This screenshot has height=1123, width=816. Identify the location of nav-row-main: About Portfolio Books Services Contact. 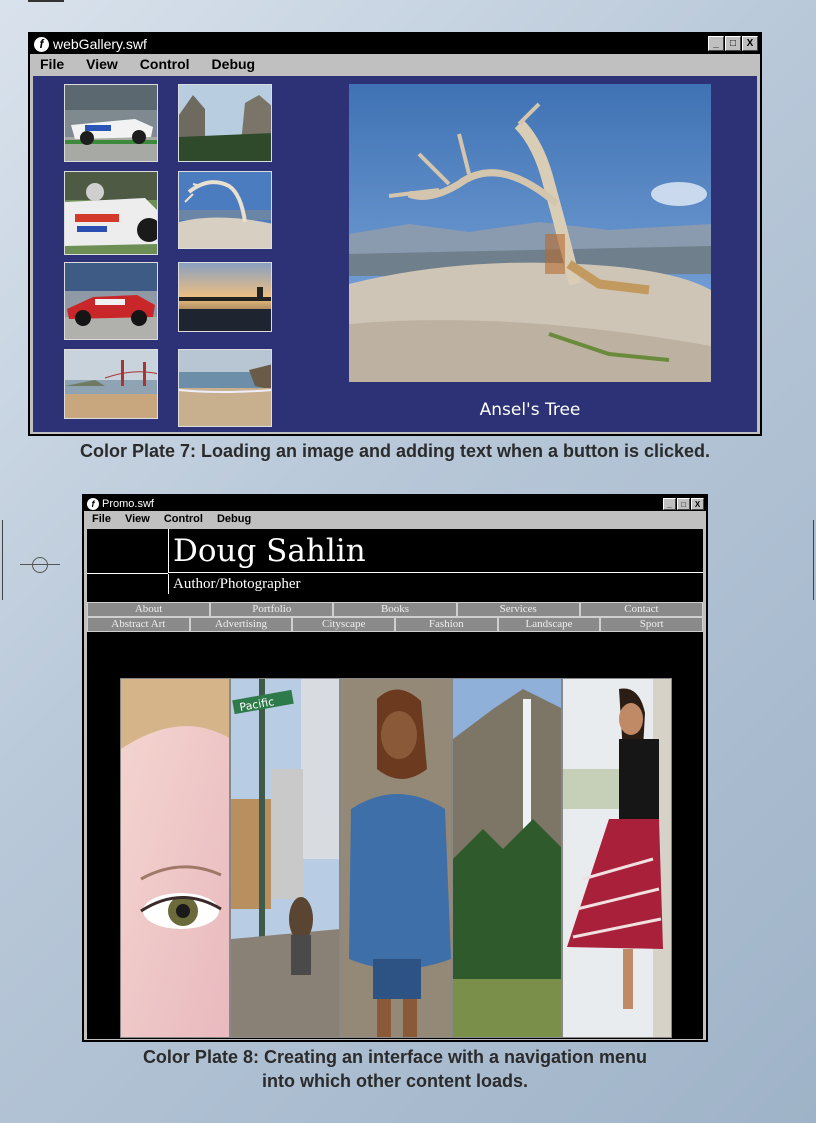
(395, 609).